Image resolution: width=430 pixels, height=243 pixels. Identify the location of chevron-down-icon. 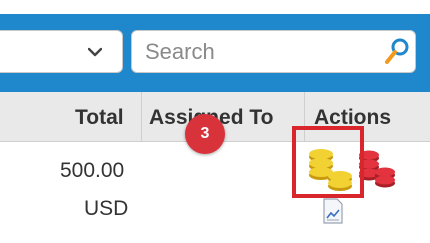
(95, 52).